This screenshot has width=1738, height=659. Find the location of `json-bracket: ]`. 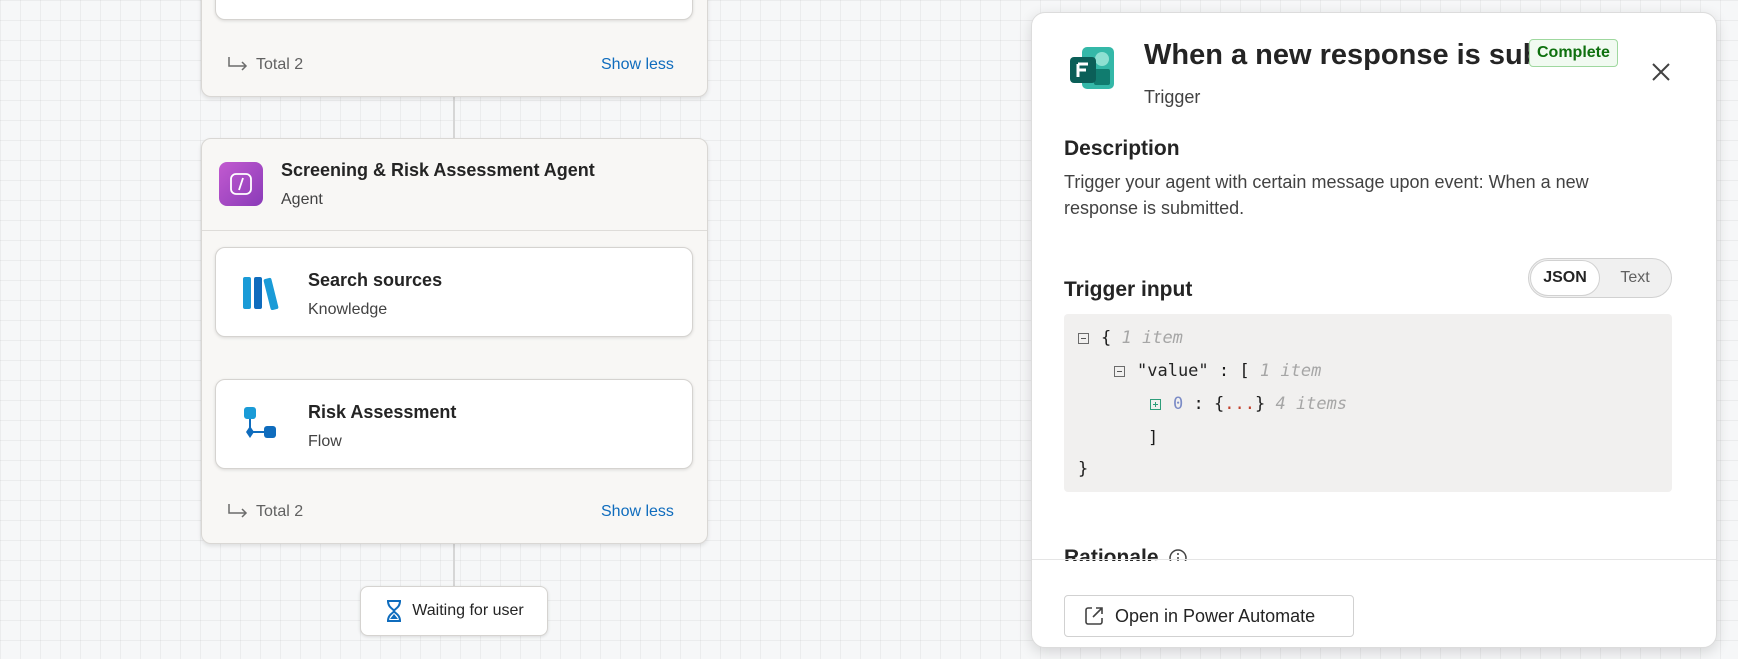

json-bracket: ] is located at coordinates (1153, 438).